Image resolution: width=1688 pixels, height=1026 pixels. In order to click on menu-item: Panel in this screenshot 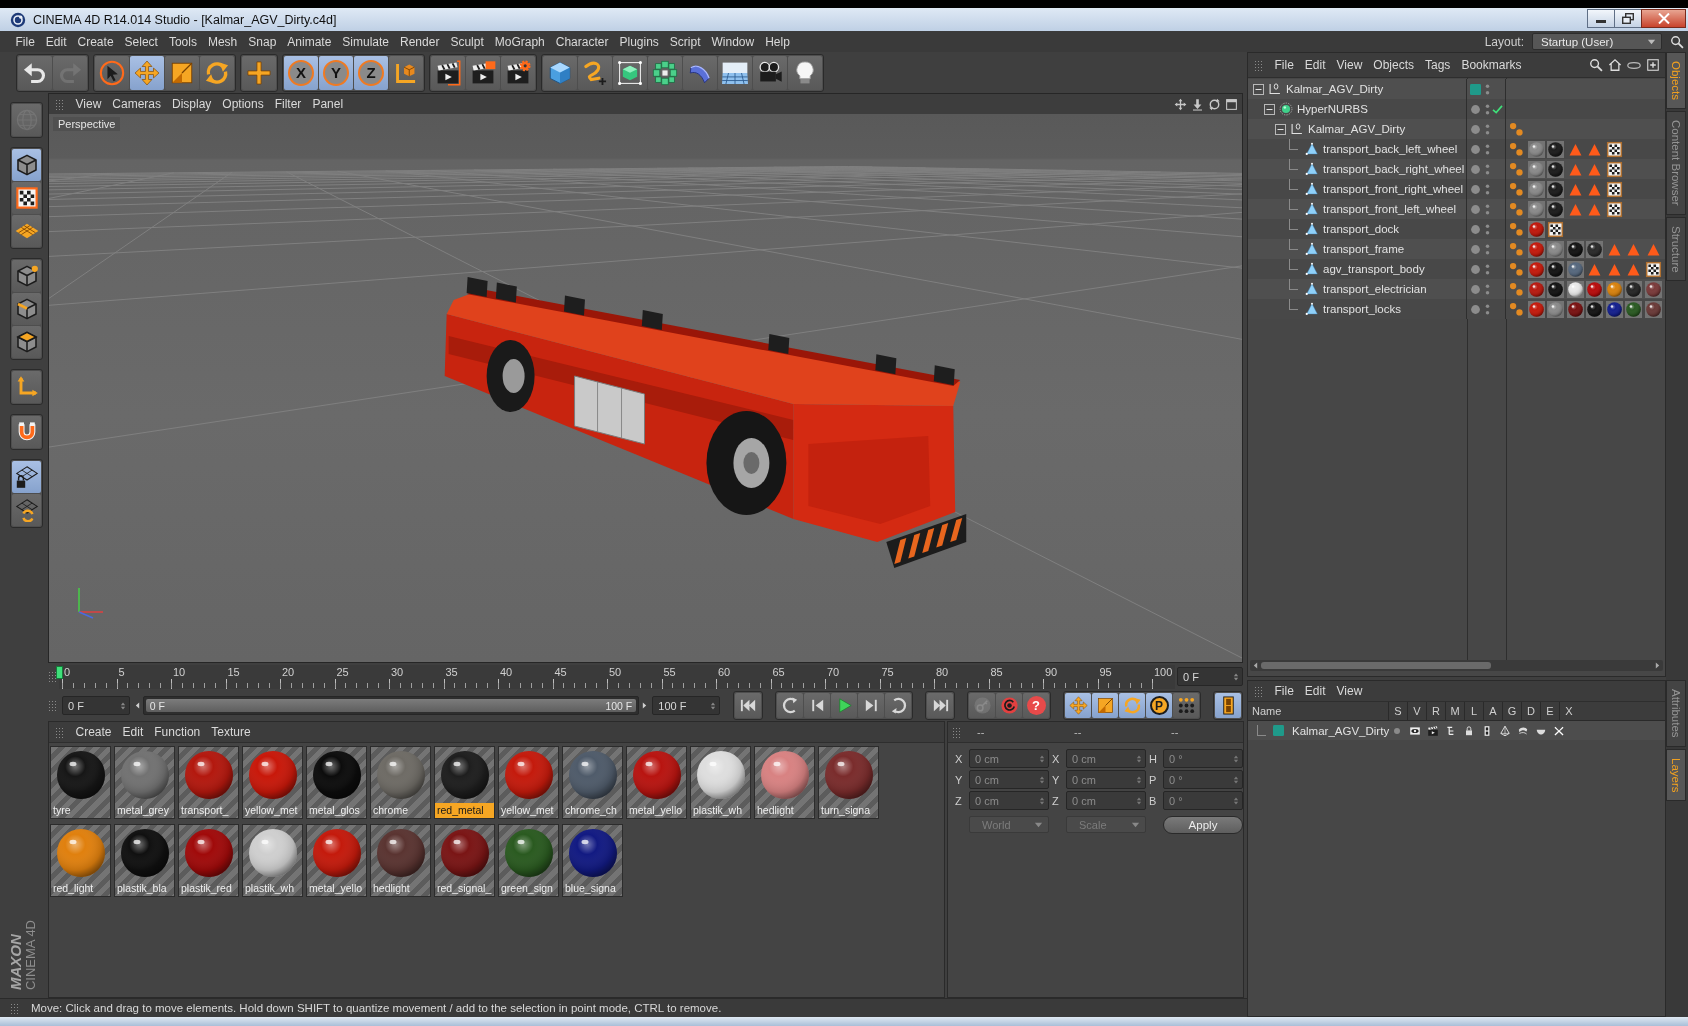, I will do `click(327, 104)`.